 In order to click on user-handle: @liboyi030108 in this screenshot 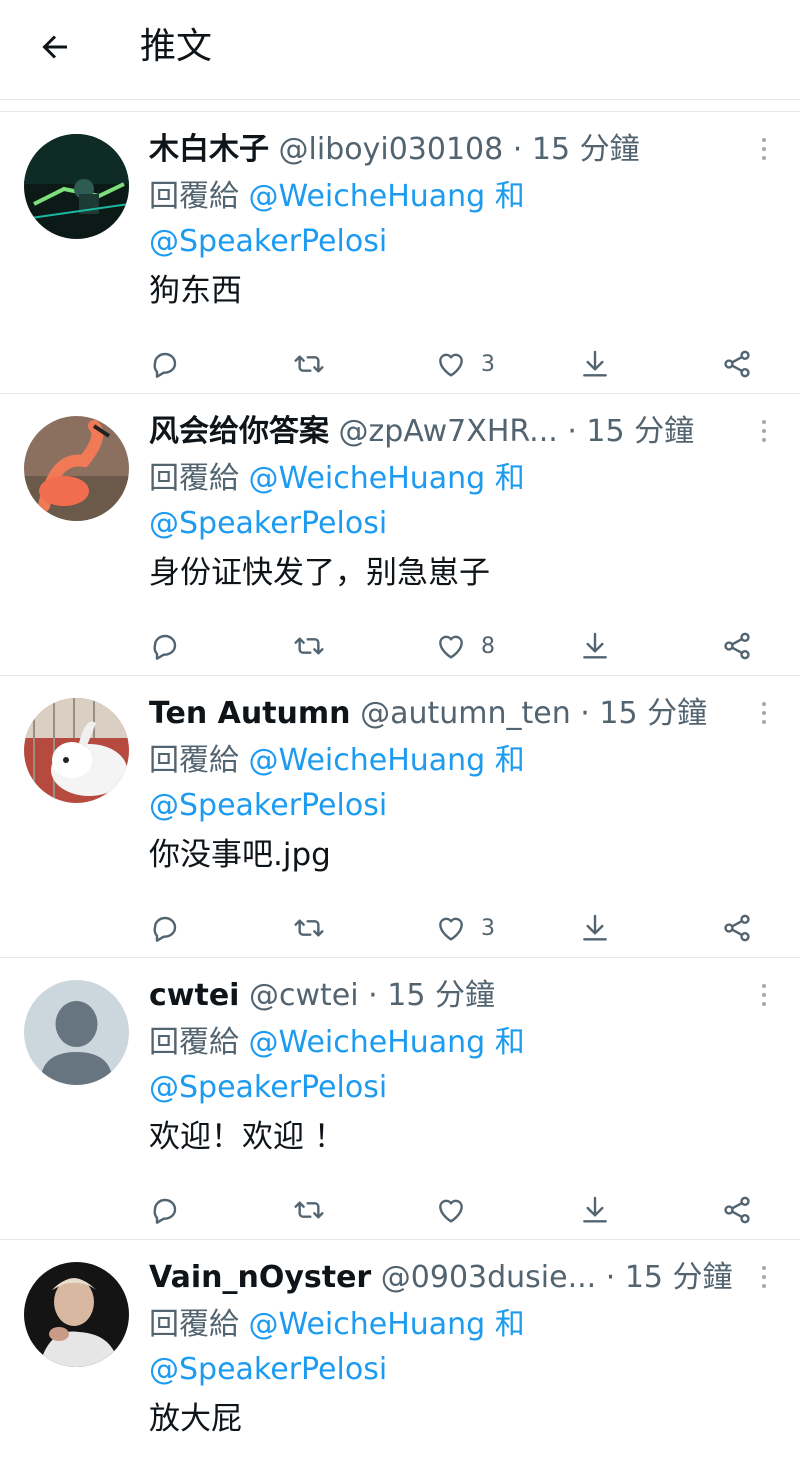, I will do `click(391, 149)`.